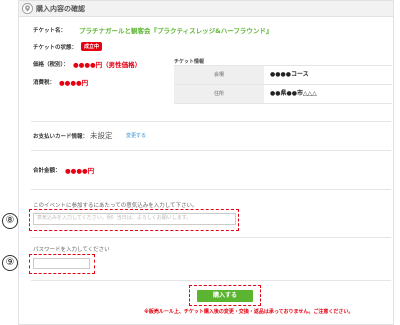 The height and width of the screenshot is (325, 400). Describe the element at coordinates (206, 9) in the screenshot. I see `section-header: 購入内容の確認` at that location.